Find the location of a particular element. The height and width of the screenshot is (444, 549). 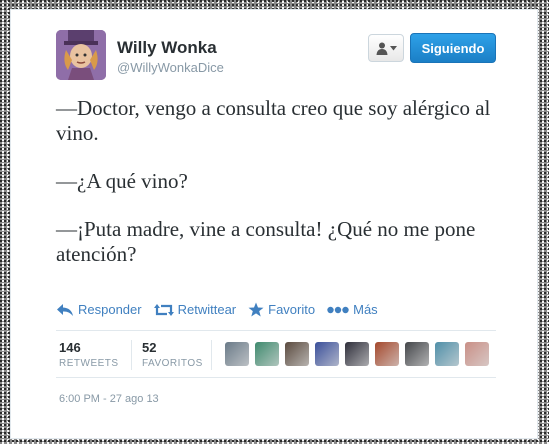

retweet-button: Retwittear is located at coordinates (195, 309).